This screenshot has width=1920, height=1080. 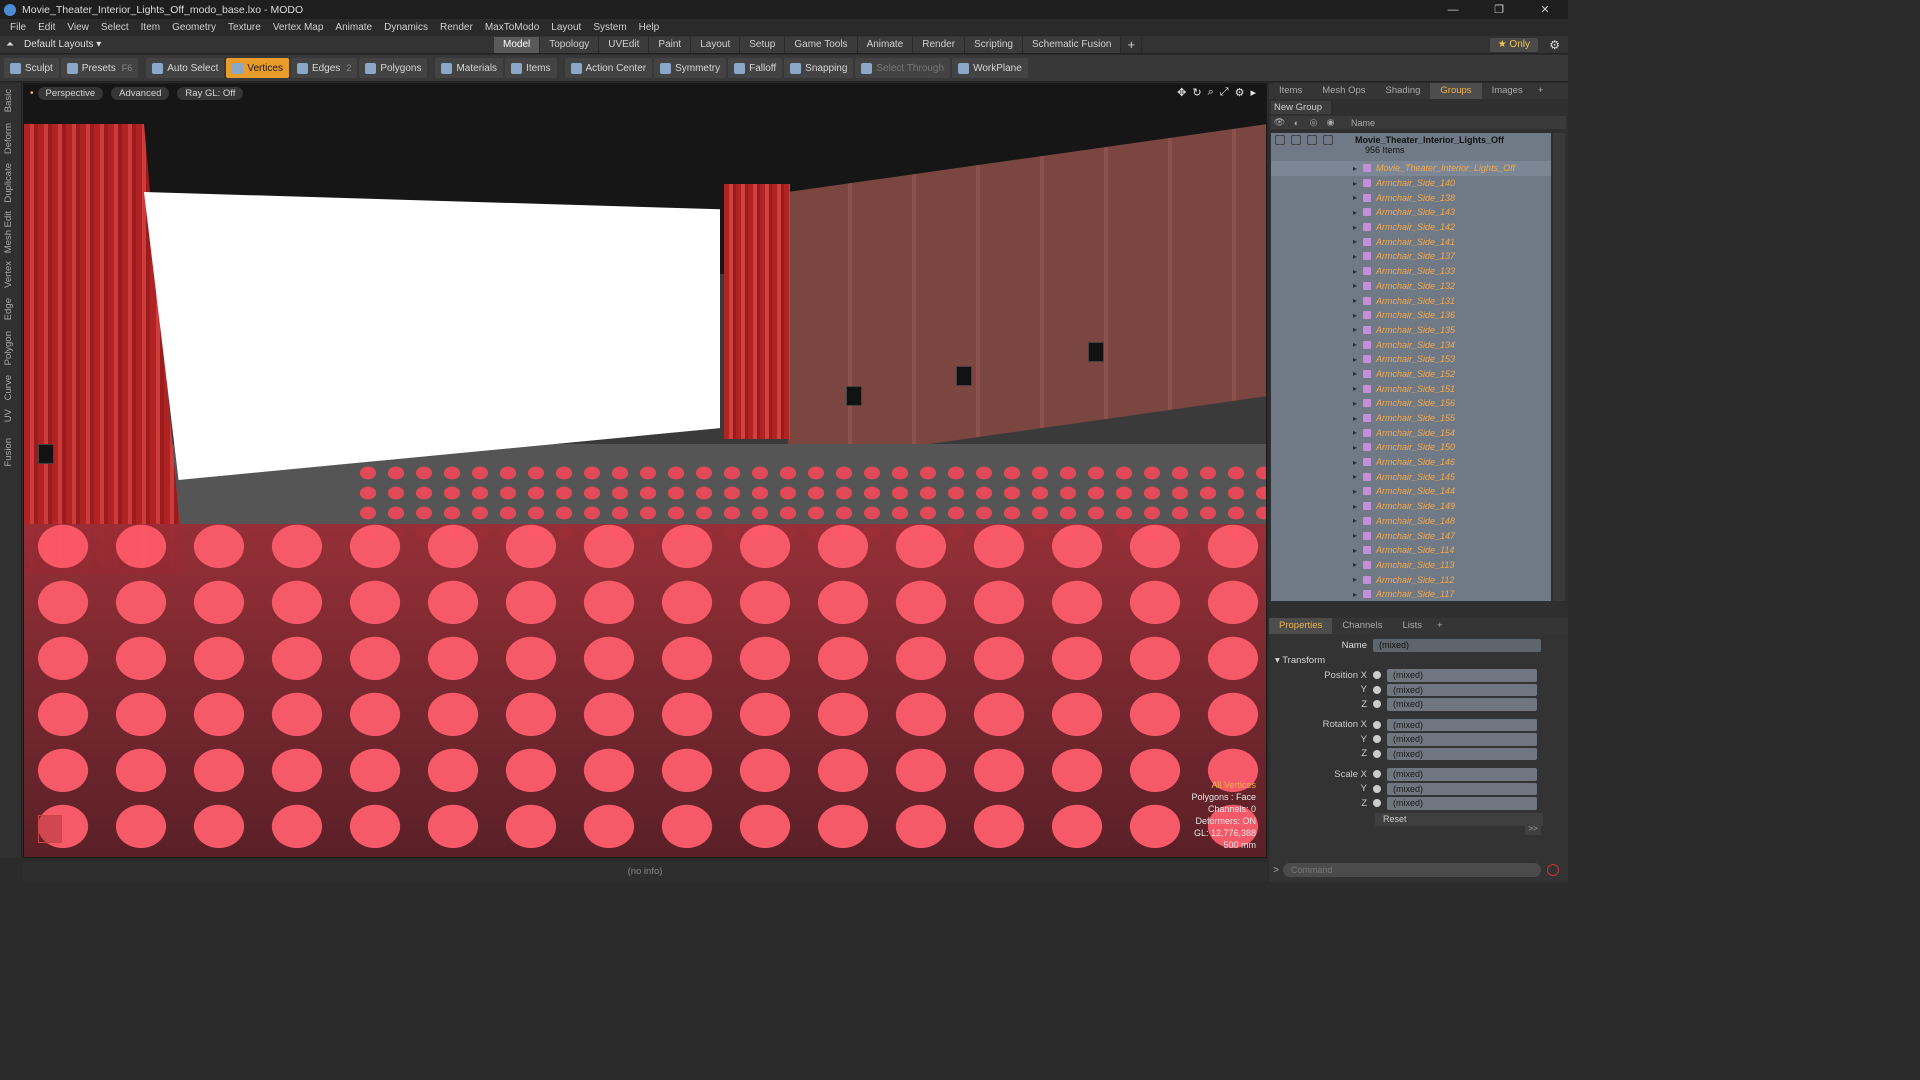 What do you see at coordinates (8, 232) in the screenshot?
I see `tab-mesh-edit: Mesh Edit` at bounding box center [8, 232].